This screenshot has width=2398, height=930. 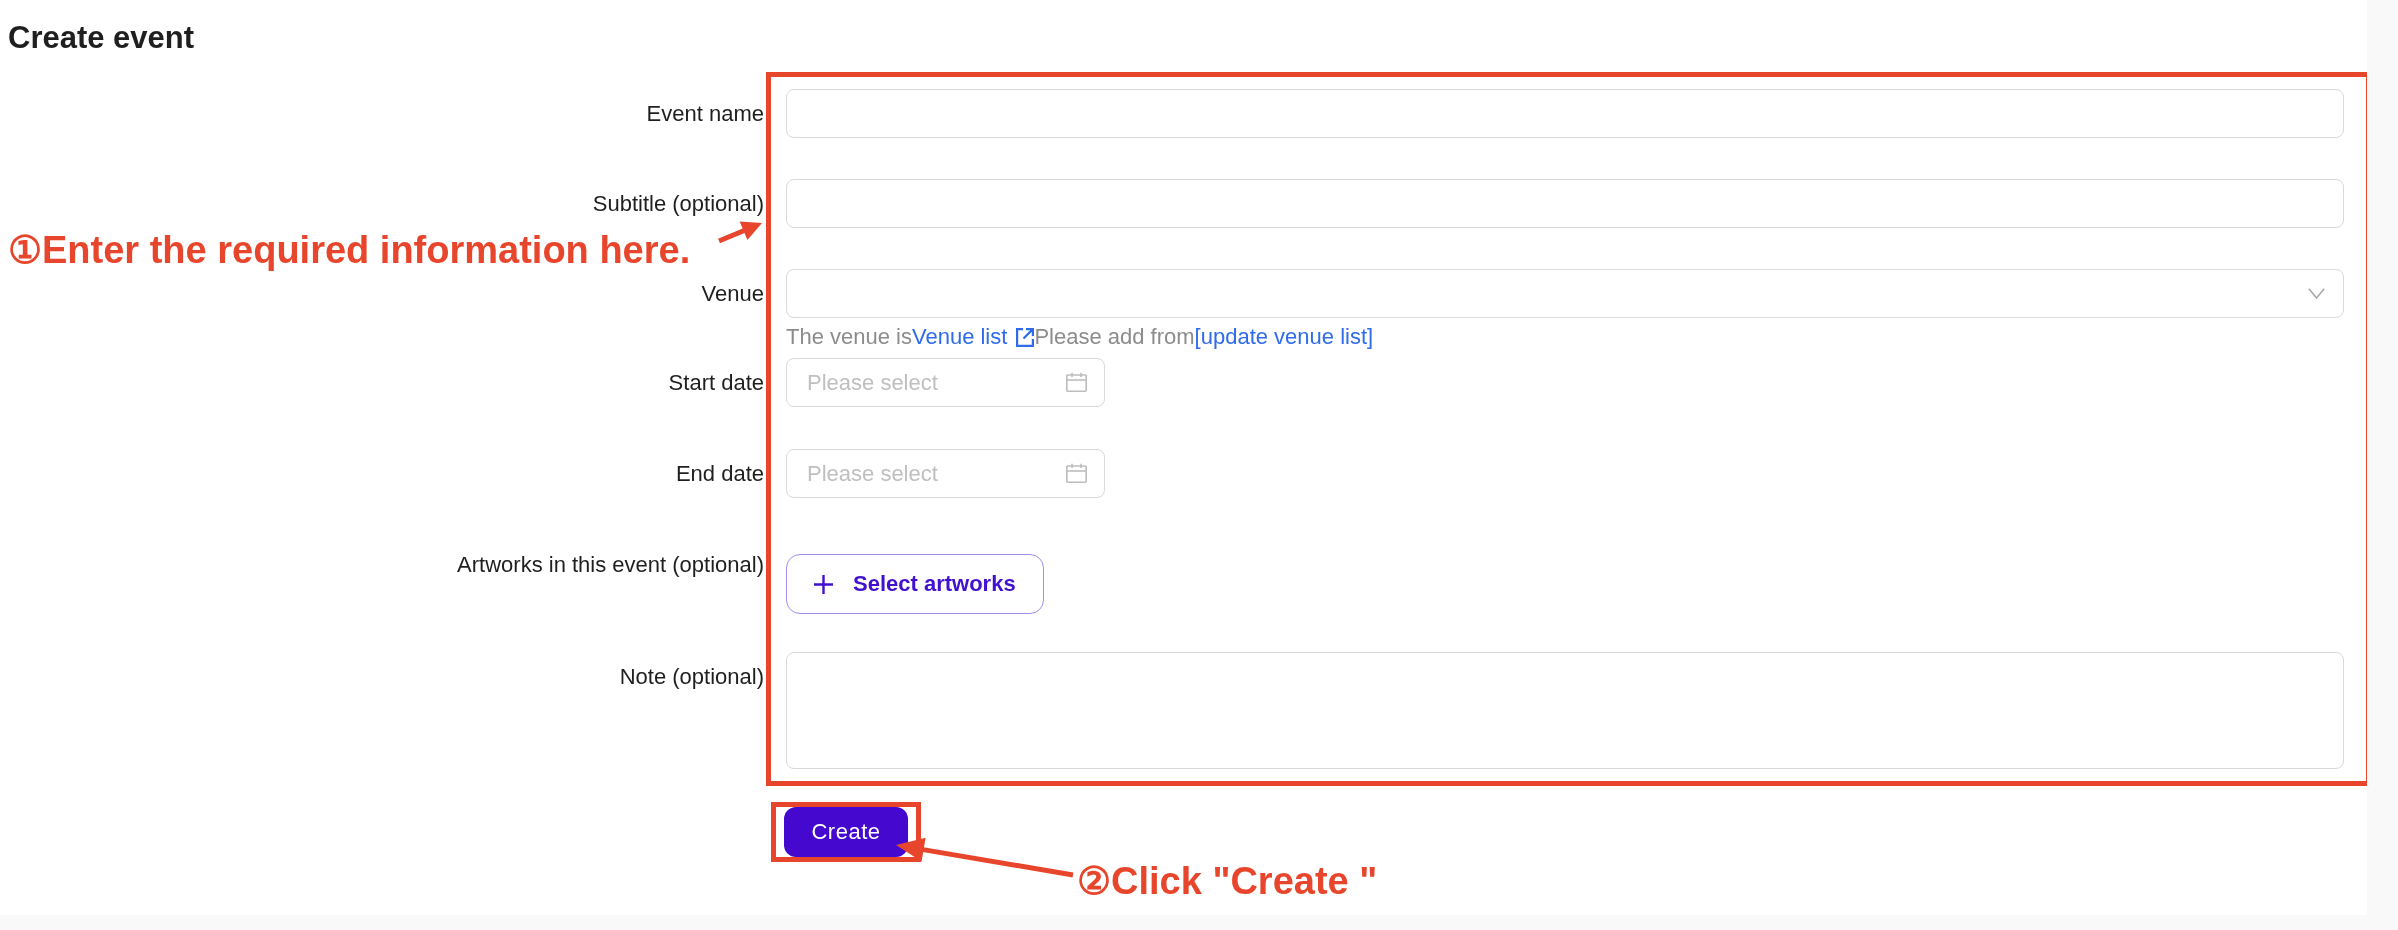 What do you see at coordinates (716, 383) in the screenshot?
I see `field-label: Start date` at bounding box center [716, 383].